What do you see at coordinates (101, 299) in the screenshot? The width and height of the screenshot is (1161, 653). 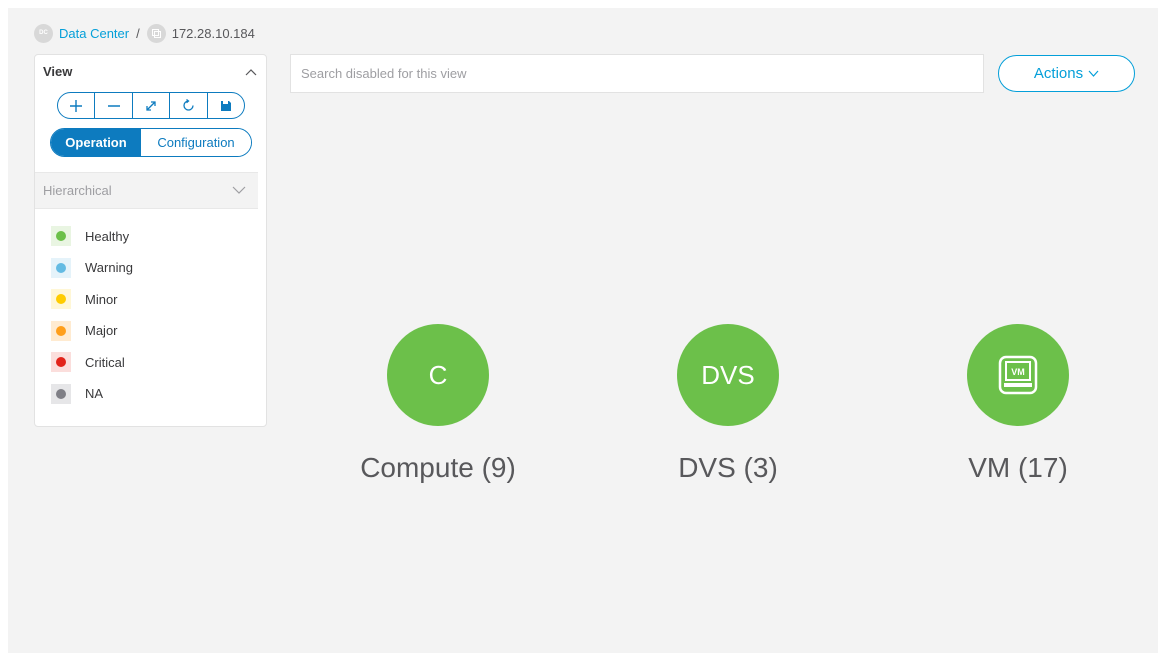 I see `legend-label: Minor` at bounding box center [101, 299].